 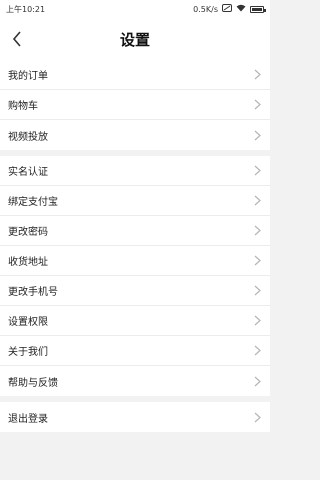 I want to click on row-label: 更改手机号, so click(x=33, y=292).